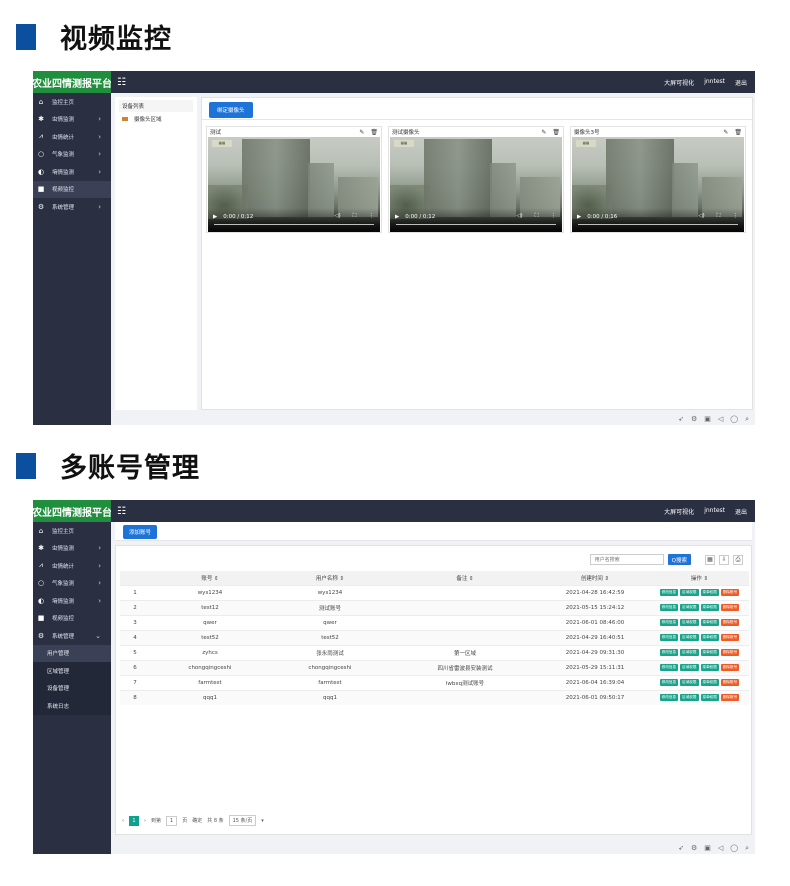  What do you see at coordinates (710, 559) in the screenshot?
I see `columns-icon: ▦` at bounding box center [710, 559].